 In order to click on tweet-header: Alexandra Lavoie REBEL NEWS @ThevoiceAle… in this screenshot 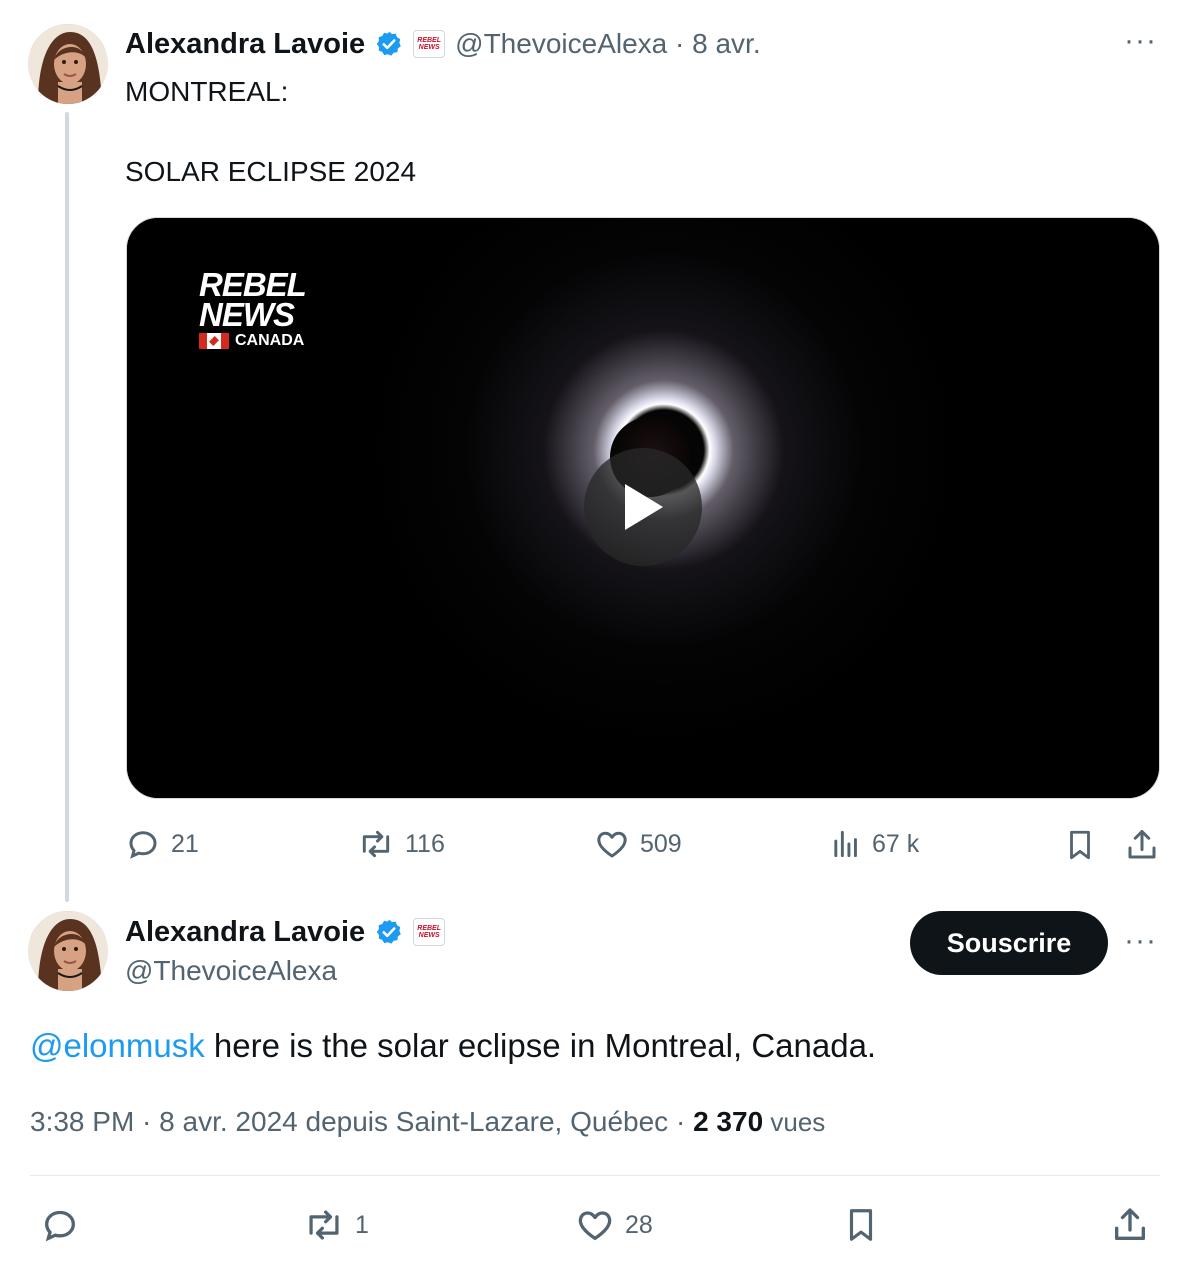, I will do `click(443, 44)`.